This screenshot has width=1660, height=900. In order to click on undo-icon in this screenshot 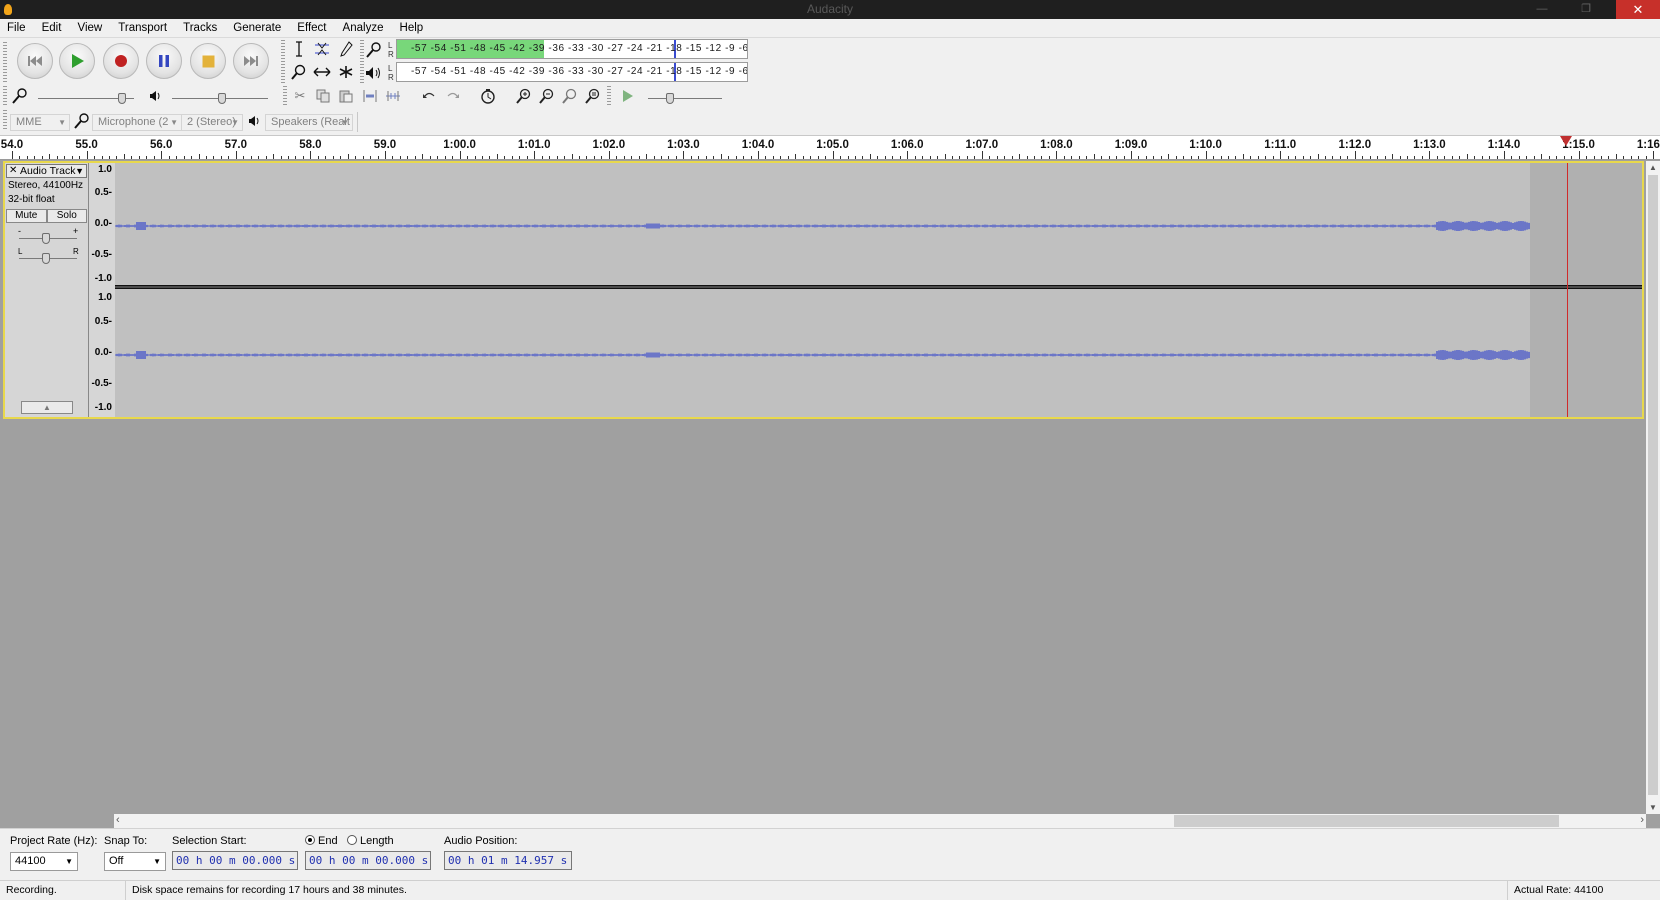, I will do `click(429, 96)`.